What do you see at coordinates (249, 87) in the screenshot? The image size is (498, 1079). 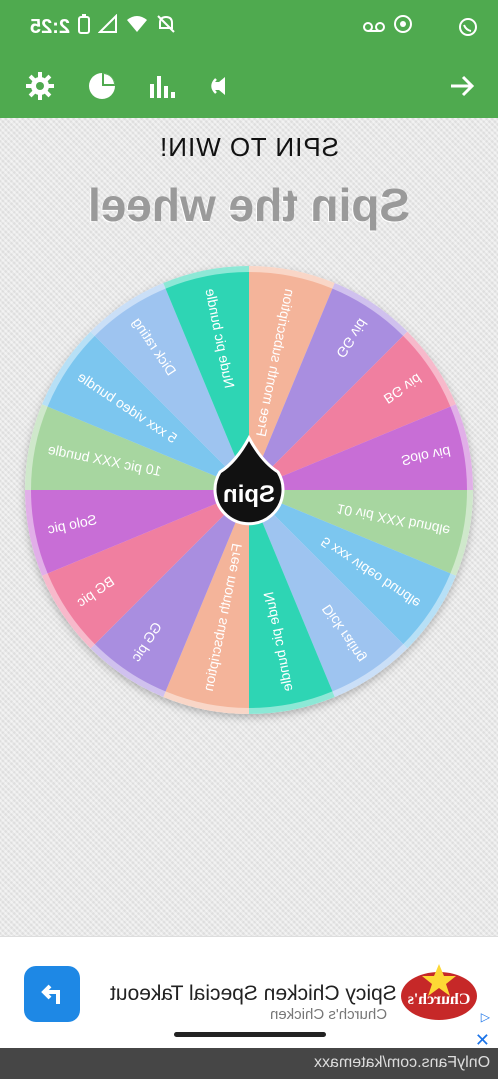 I see `toolbar` at bounding box center [249, 87].